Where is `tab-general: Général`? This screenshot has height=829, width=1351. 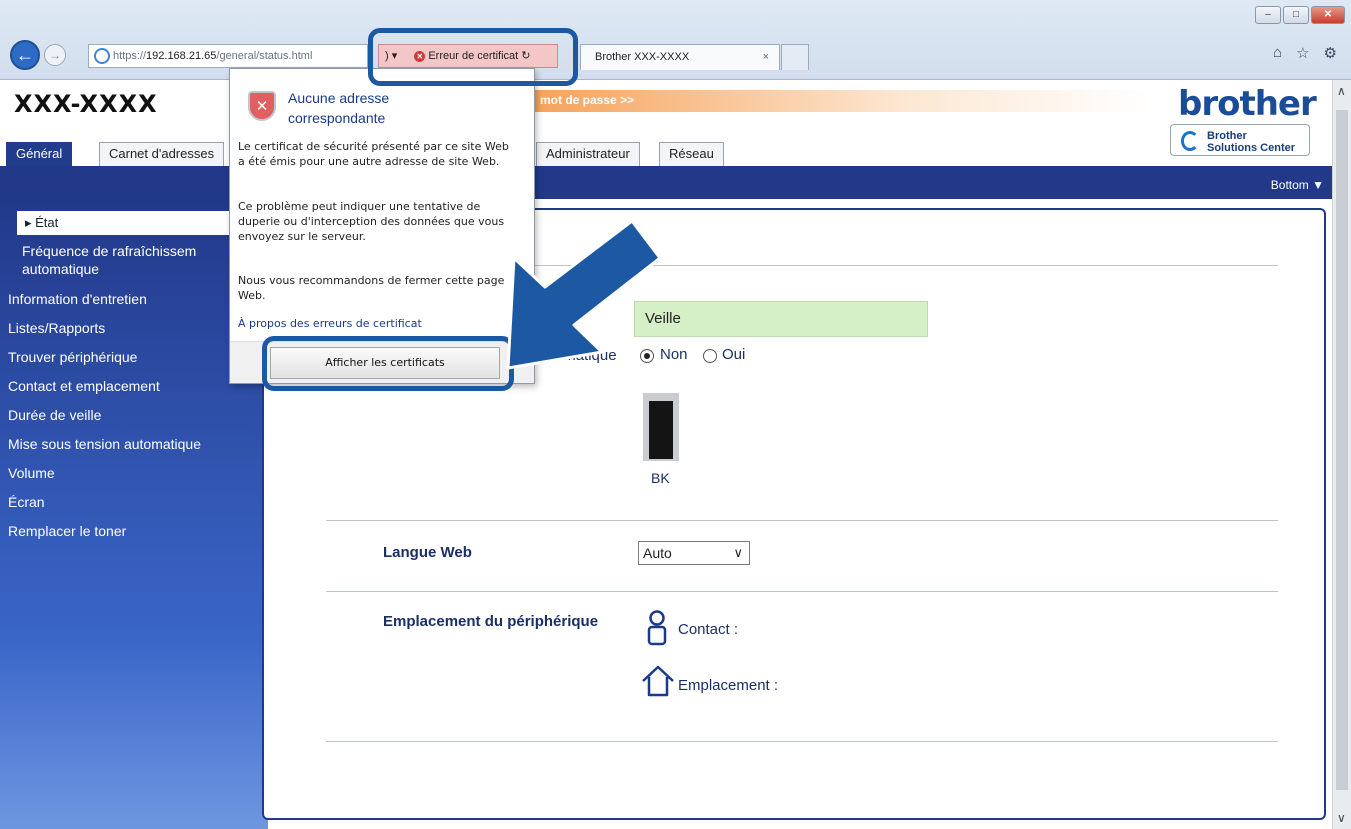 tab-general: Général is located at coordinates (39, 154).